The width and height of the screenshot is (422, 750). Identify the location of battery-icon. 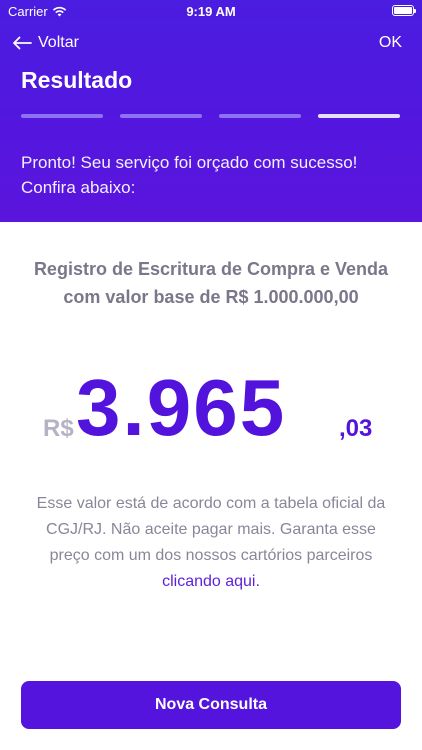
(404, 10).